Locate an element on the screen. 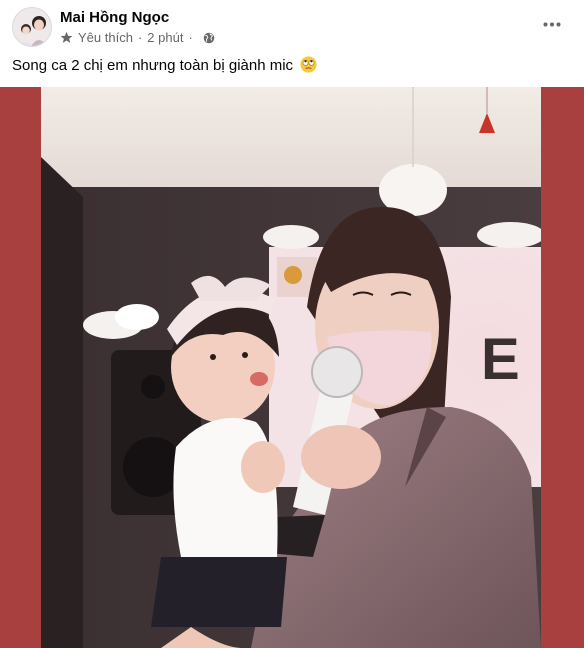 The height and width of the screenshot is (648, 584). caption-text: Song ca 2 chị em nhưng toàn bị giành mic is located at coordinates (153, 65).